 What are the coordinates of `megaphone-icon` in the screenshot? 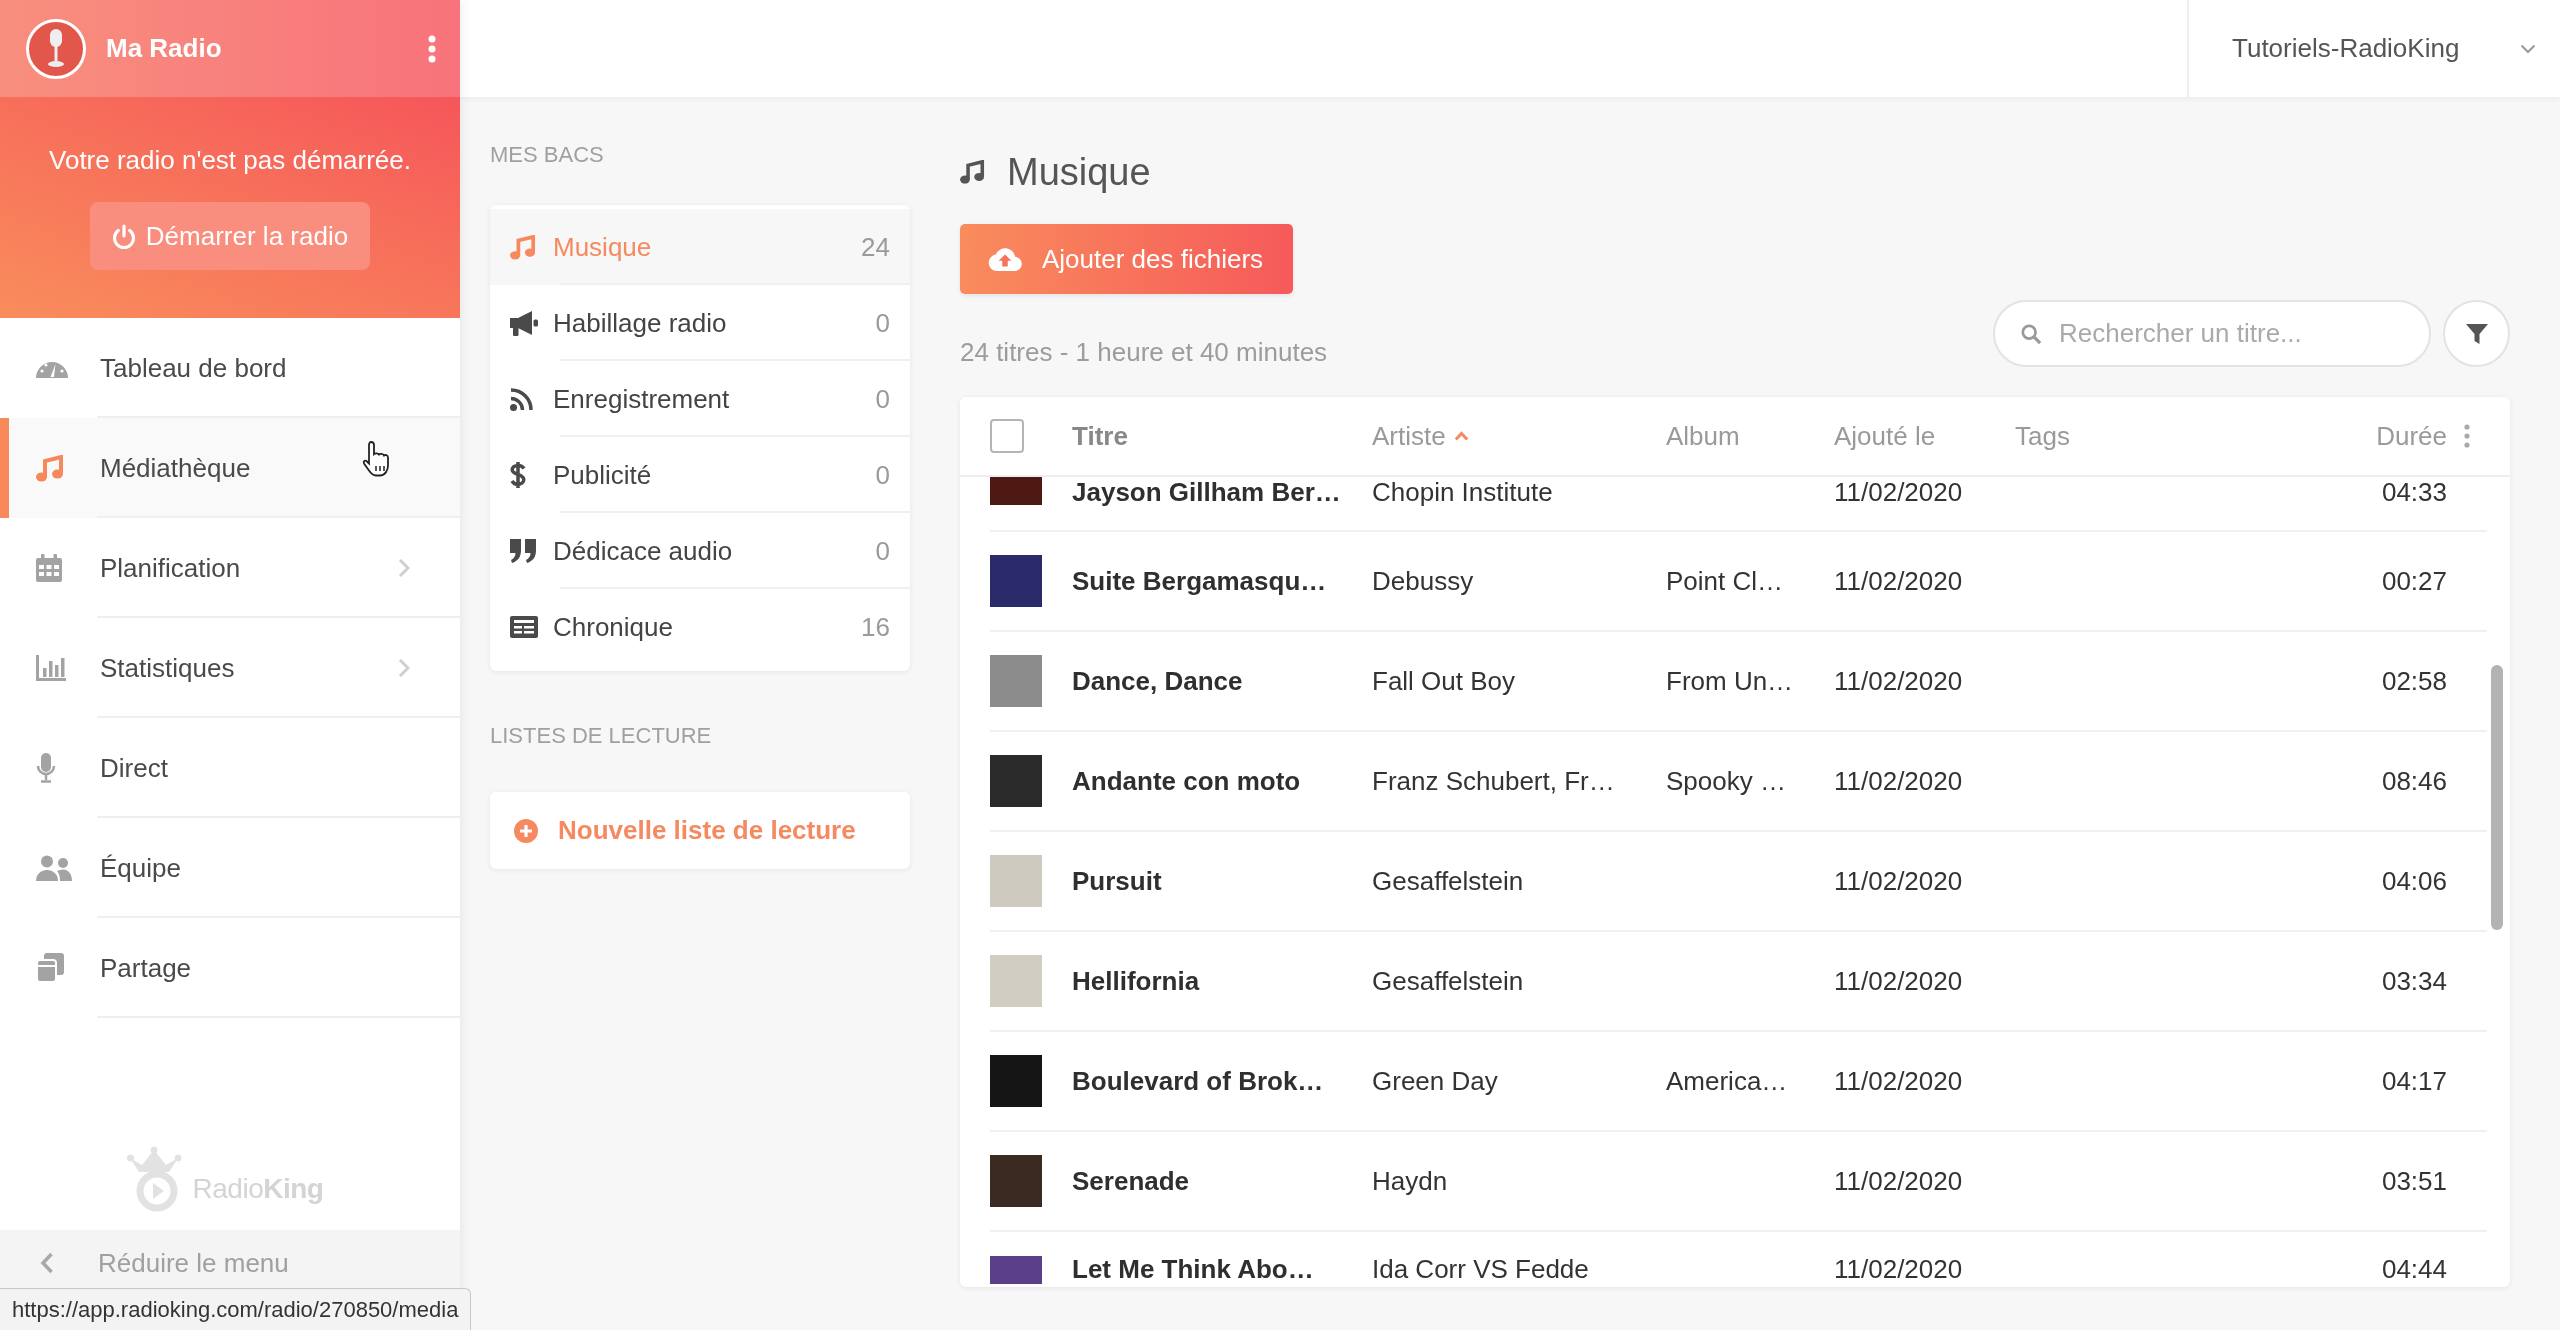 It's located at (524, 323).